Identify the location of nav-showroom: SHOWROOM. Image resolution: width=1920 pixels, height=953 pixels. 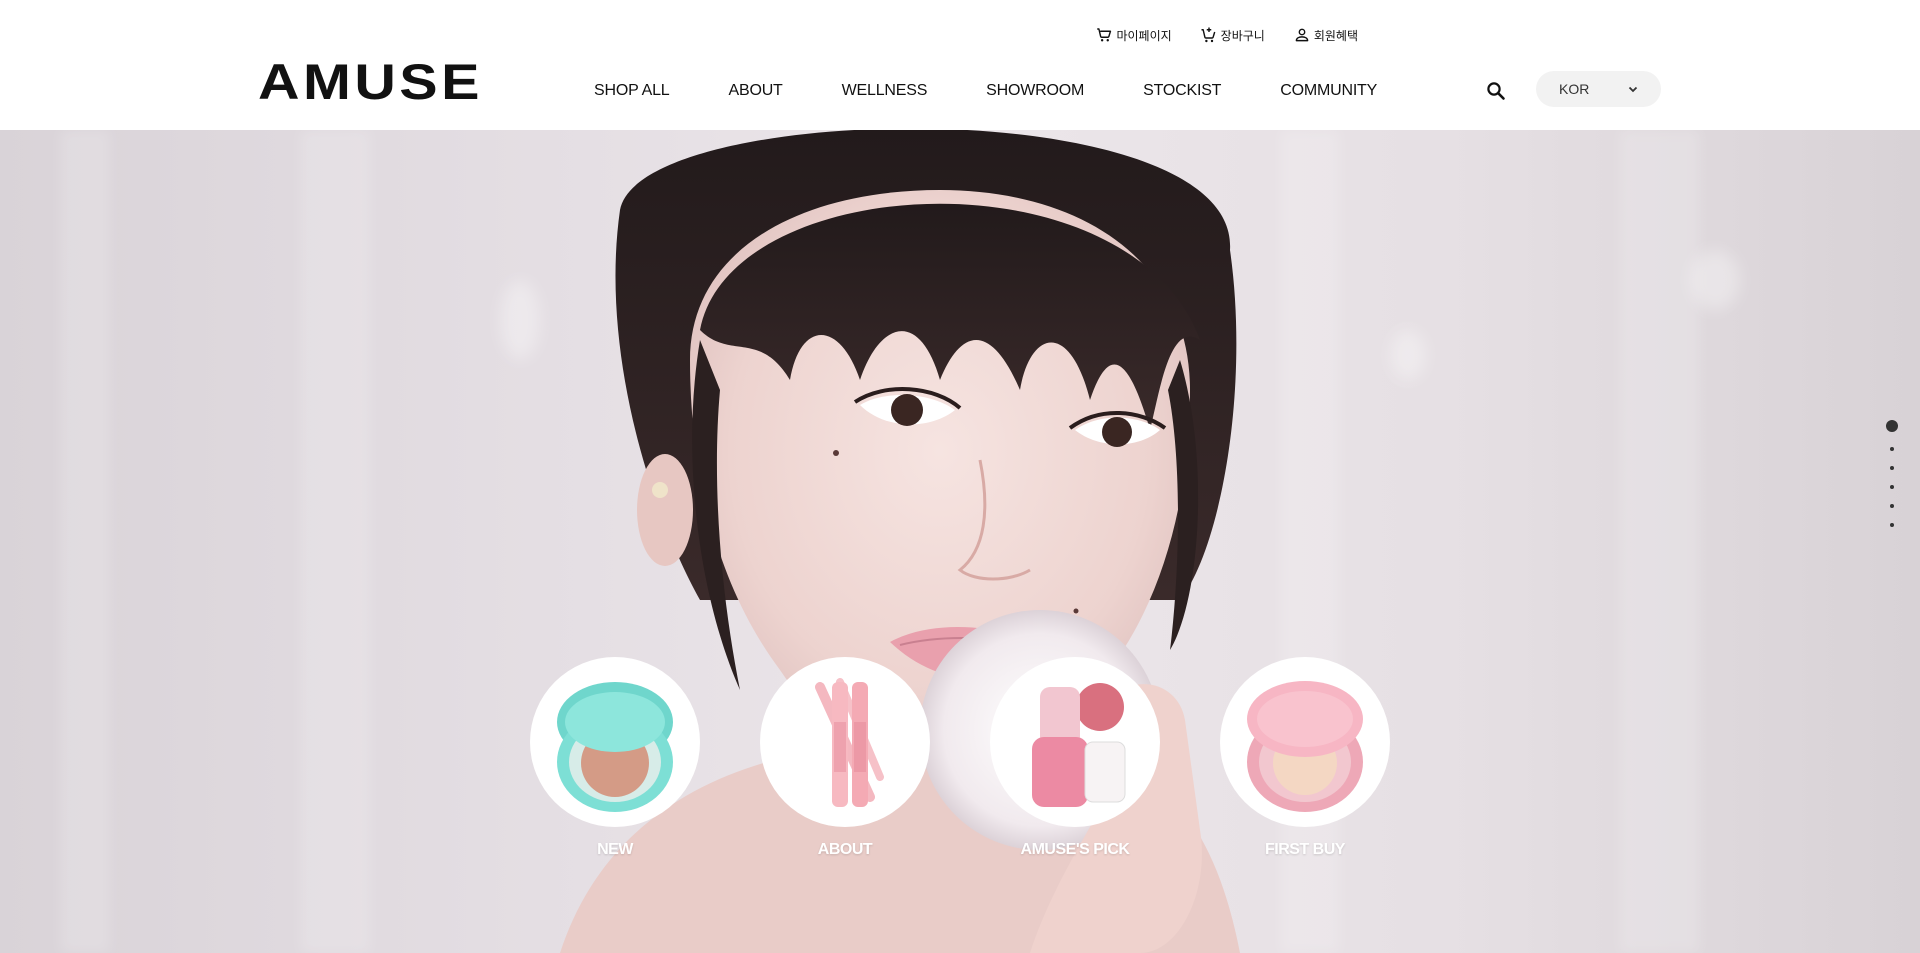
(1035, 91).